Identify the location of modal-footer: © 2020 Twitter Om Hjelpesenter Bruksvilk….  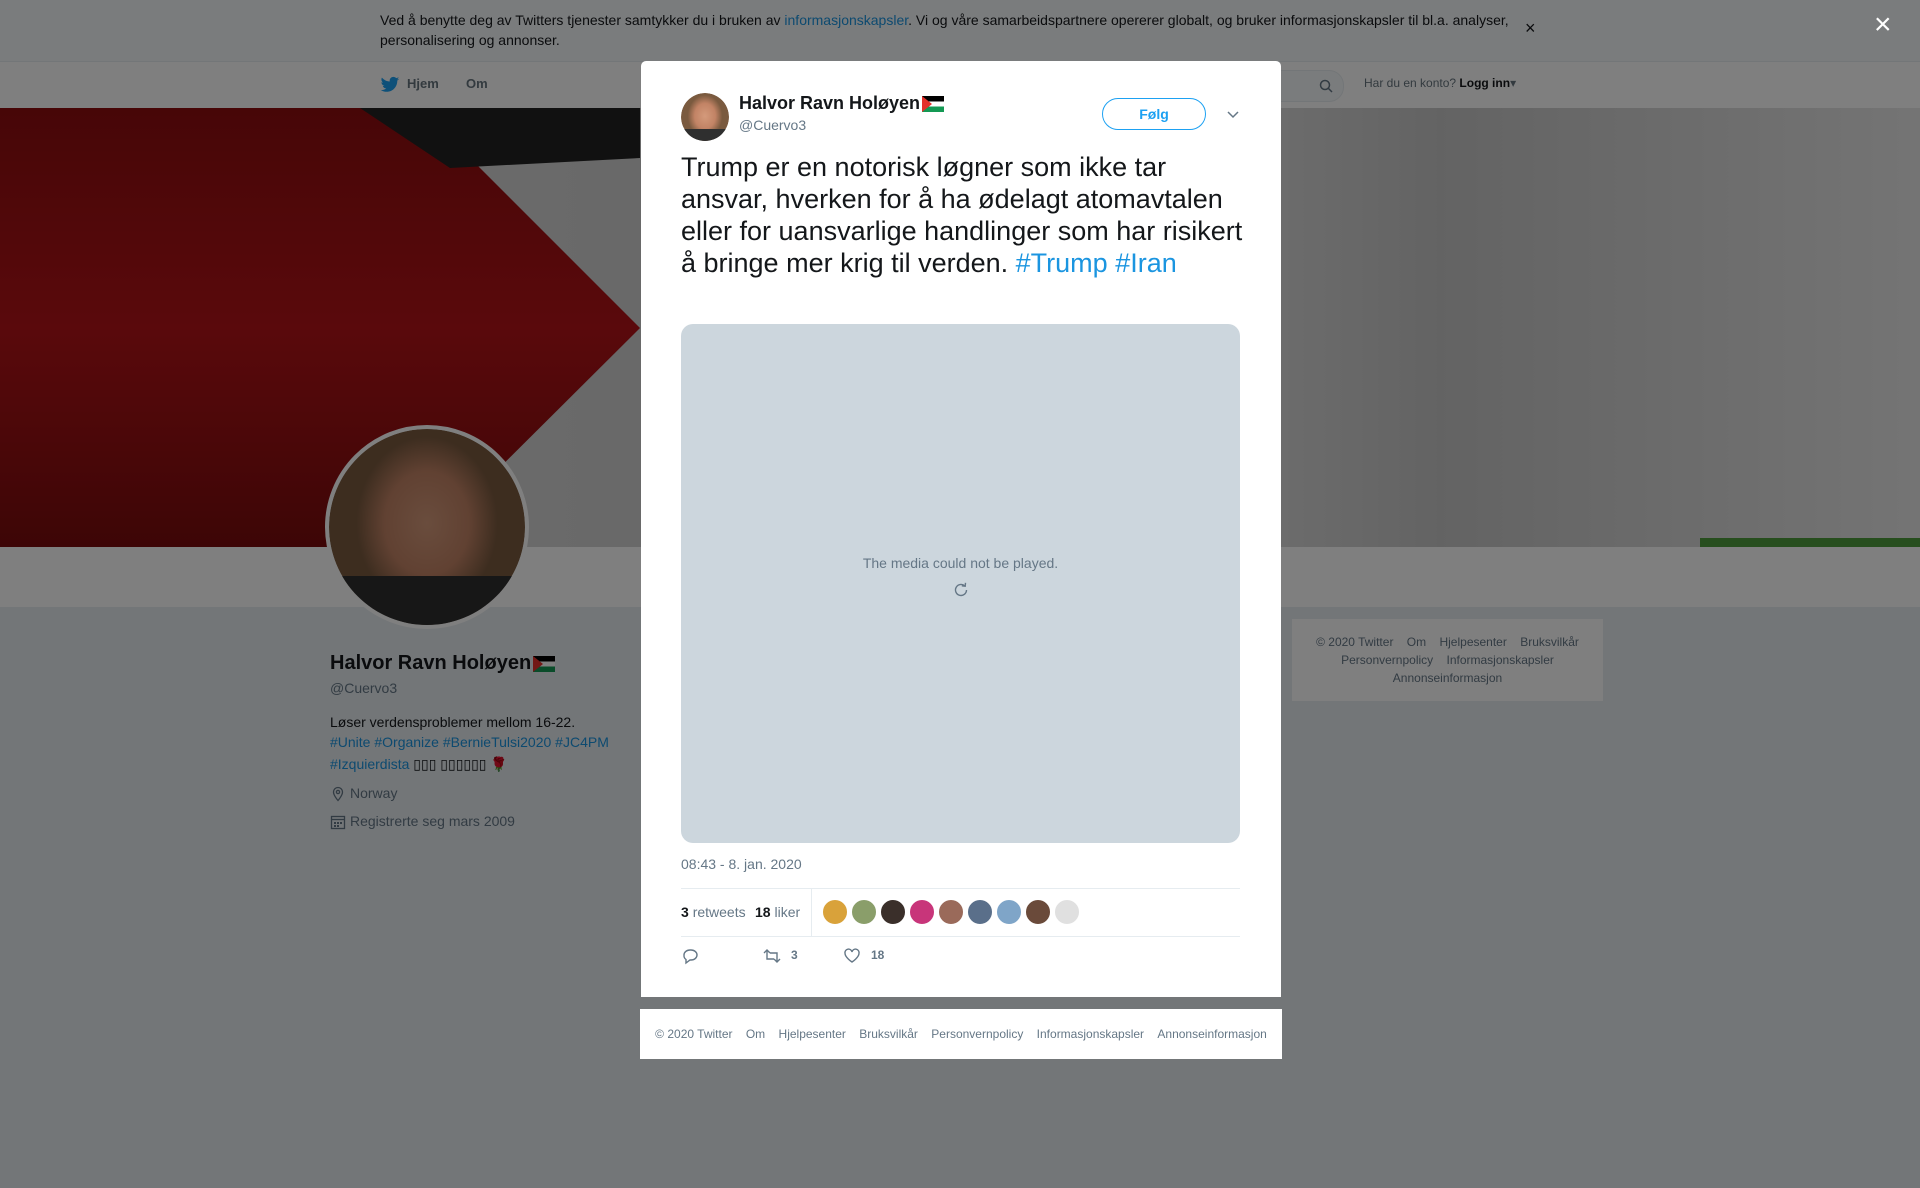
(961, 1034).